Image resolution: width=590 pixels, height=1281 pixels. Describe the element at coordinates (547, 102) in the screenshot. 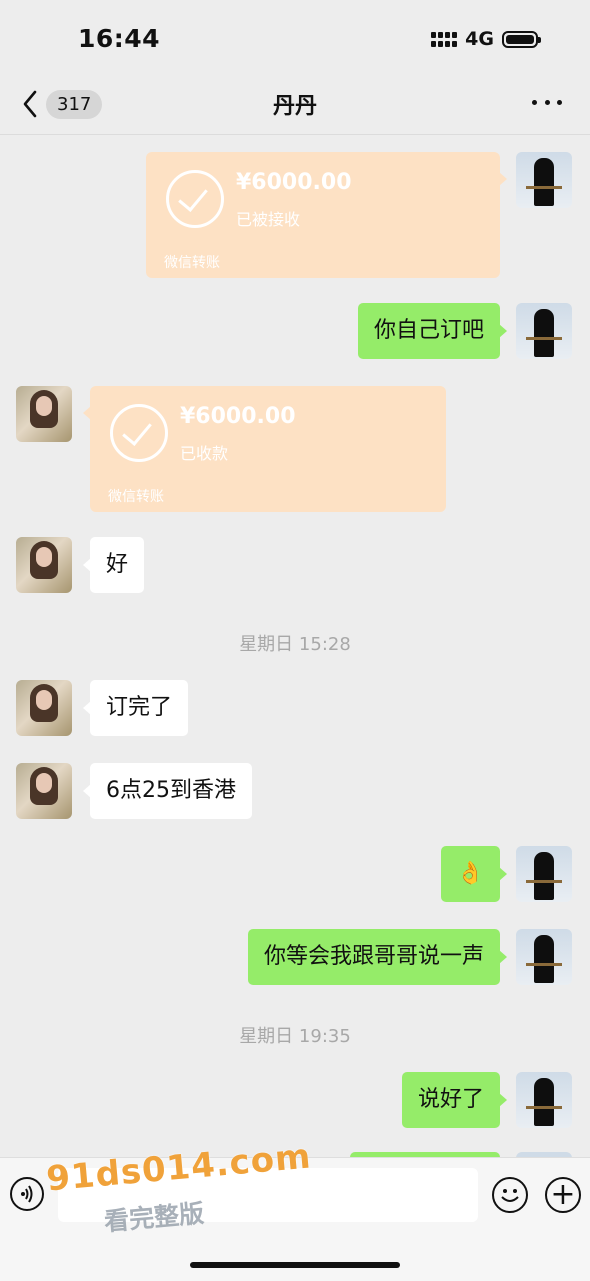

I see `more-options-button` at that location.